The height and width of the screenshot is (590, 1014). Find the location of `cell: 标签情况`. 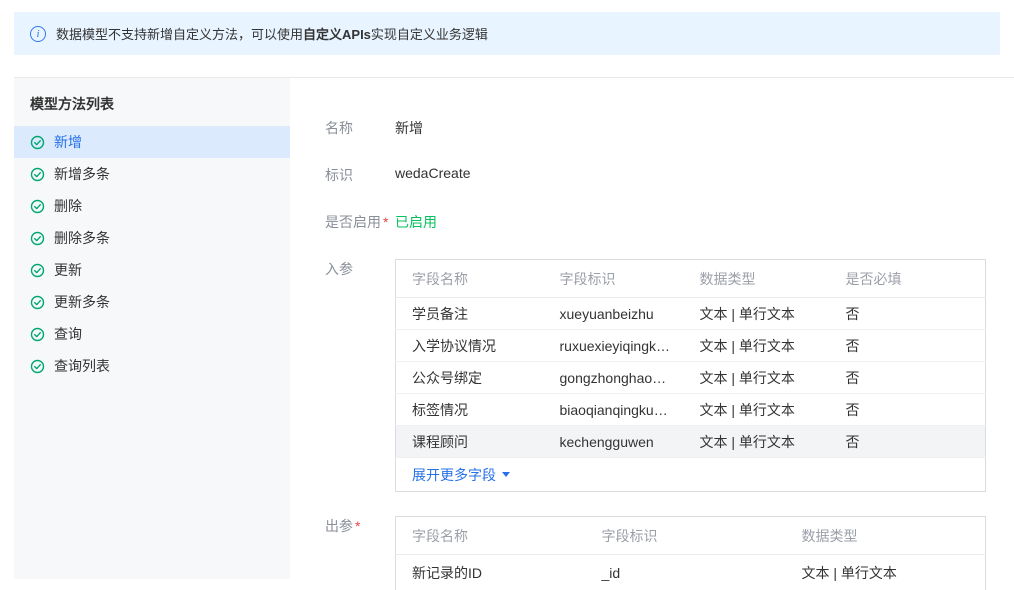

cell: 标签情况 is located at coordinates (469, 409).